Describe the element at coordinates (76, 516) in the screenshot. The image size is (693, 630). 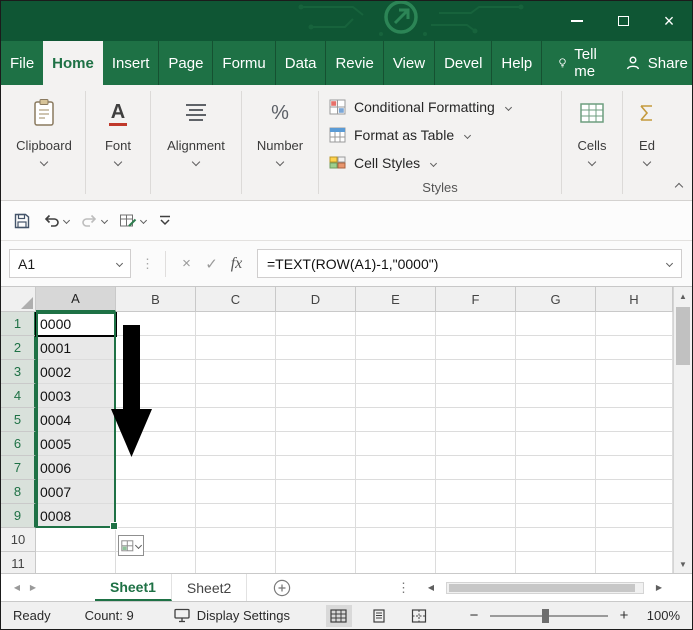
I see `cell-A9: 0008` at that location.